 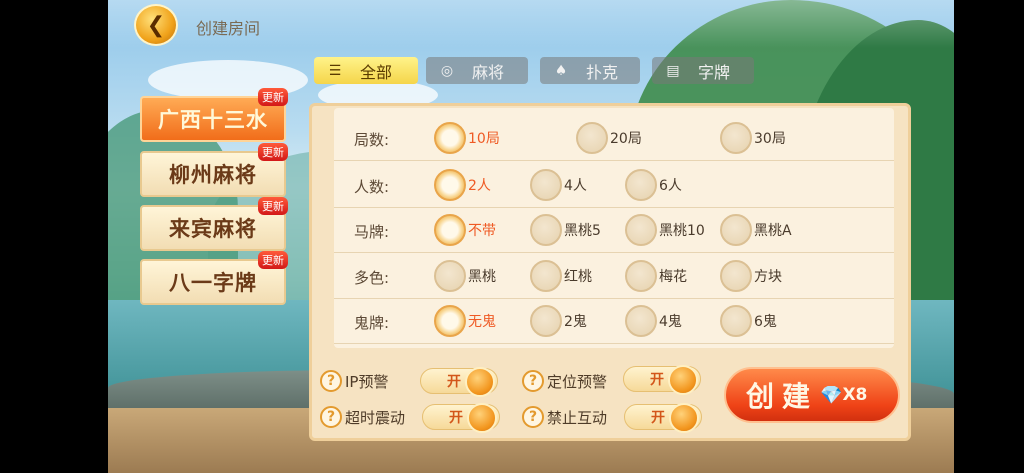 I want to click on diamond-icon: 💎, so click(x=831, y=395).